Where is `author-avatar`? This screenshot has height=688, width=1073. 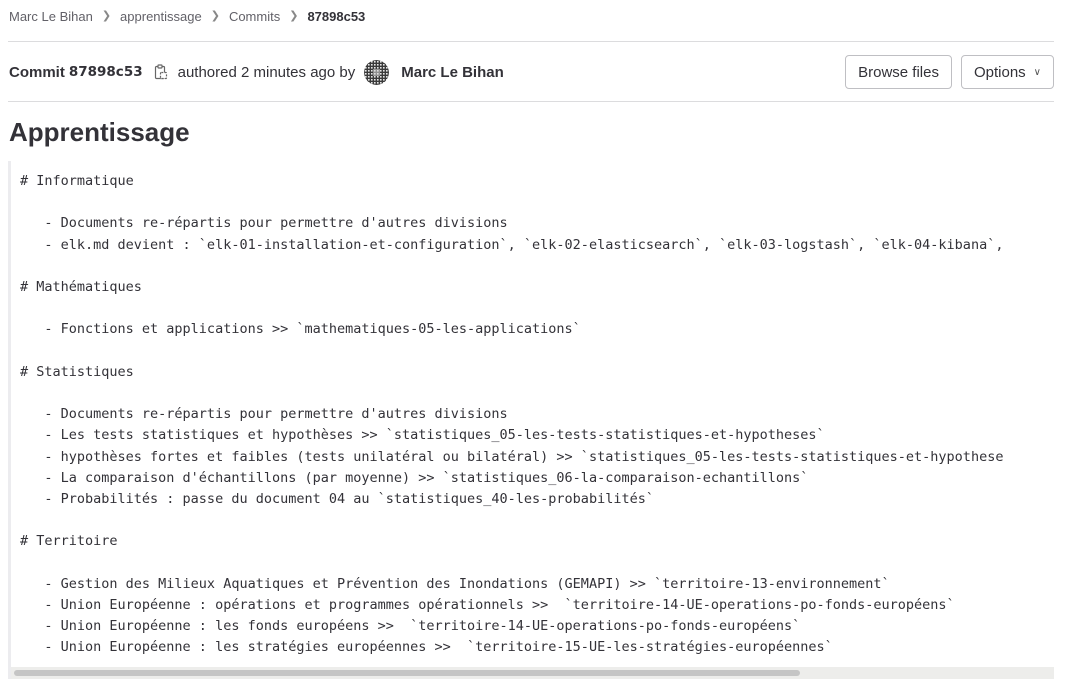
author-avatar is located at coordinates (377, 72).